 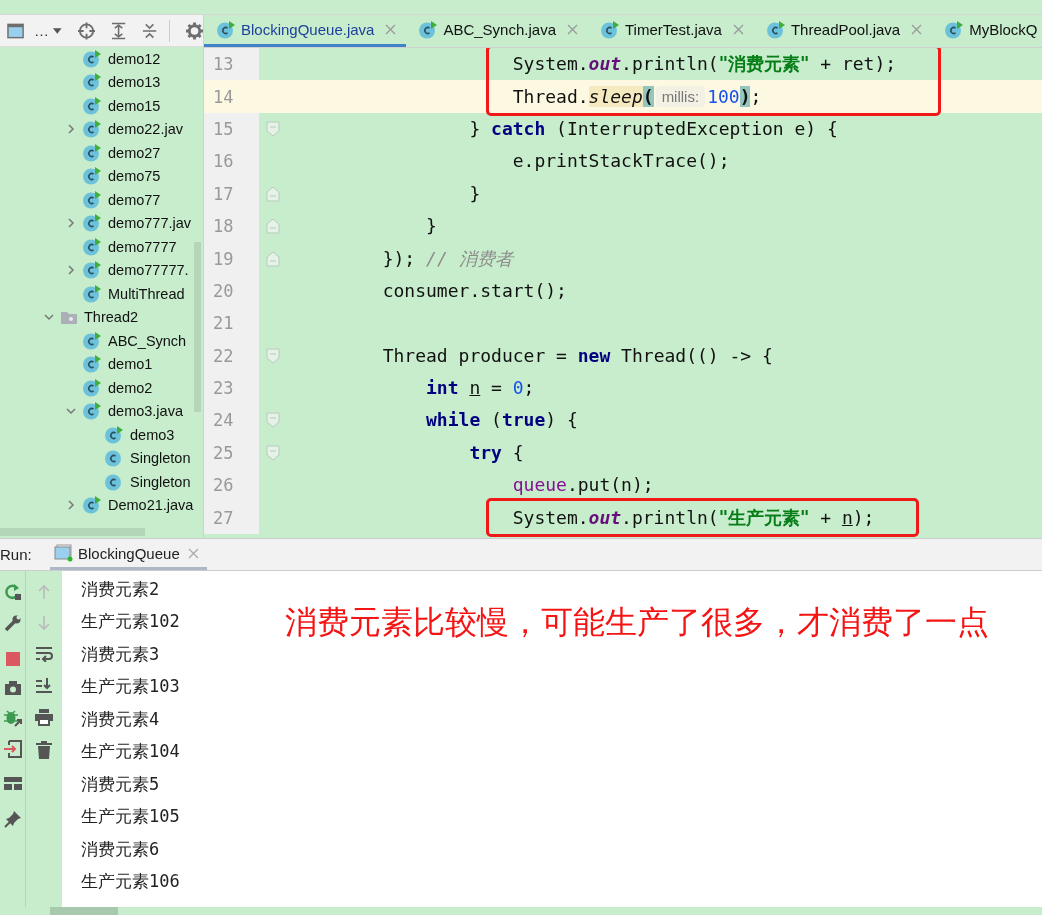 I want to click on editor-tab: ABC_Synch.java, so click(x=497, y=31).